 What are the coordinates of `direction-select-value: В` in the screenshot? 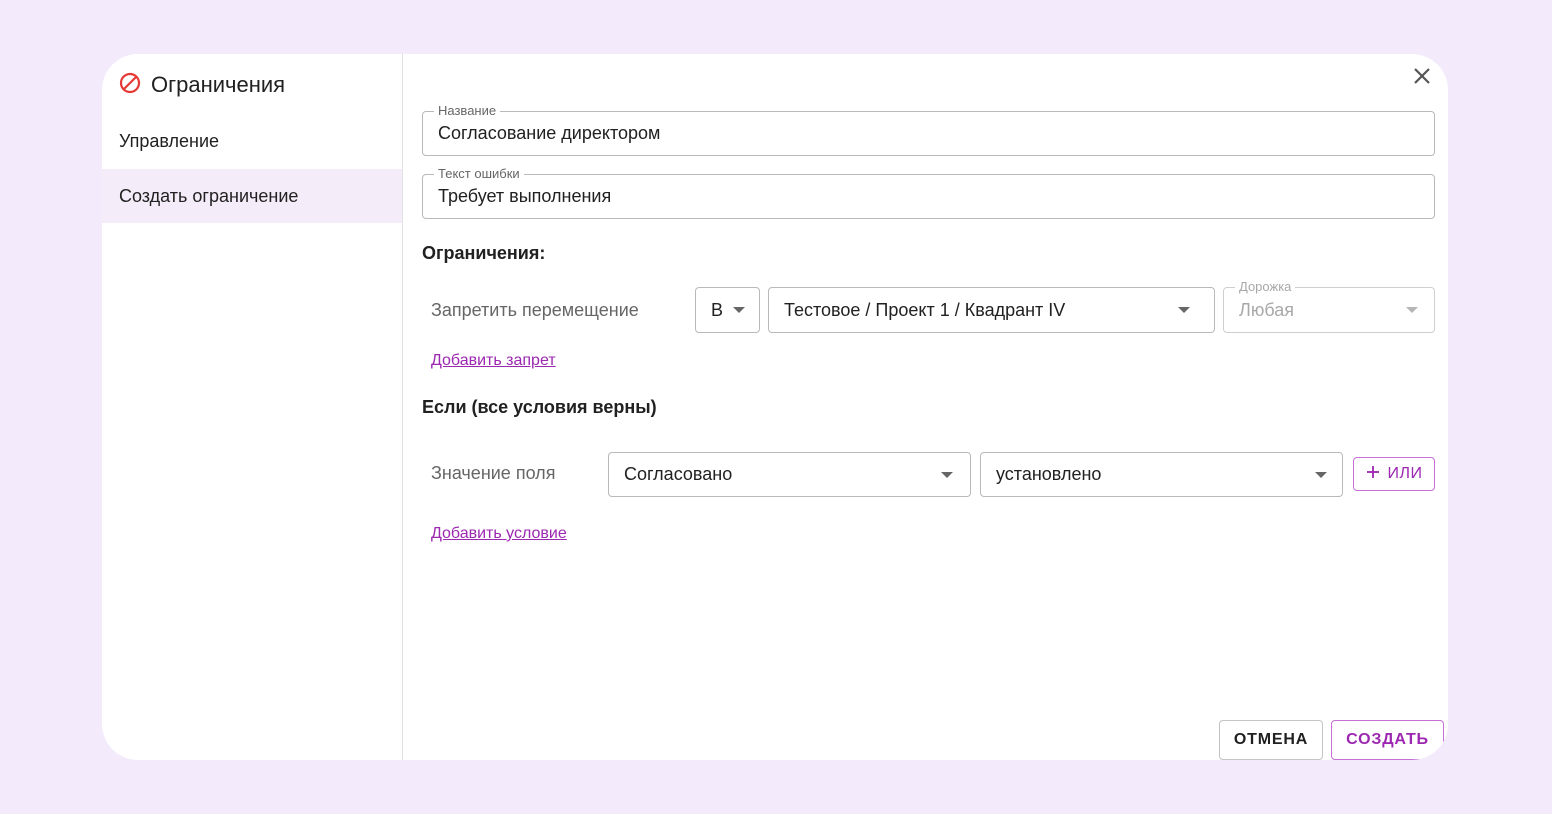 It's located at (717, 309).